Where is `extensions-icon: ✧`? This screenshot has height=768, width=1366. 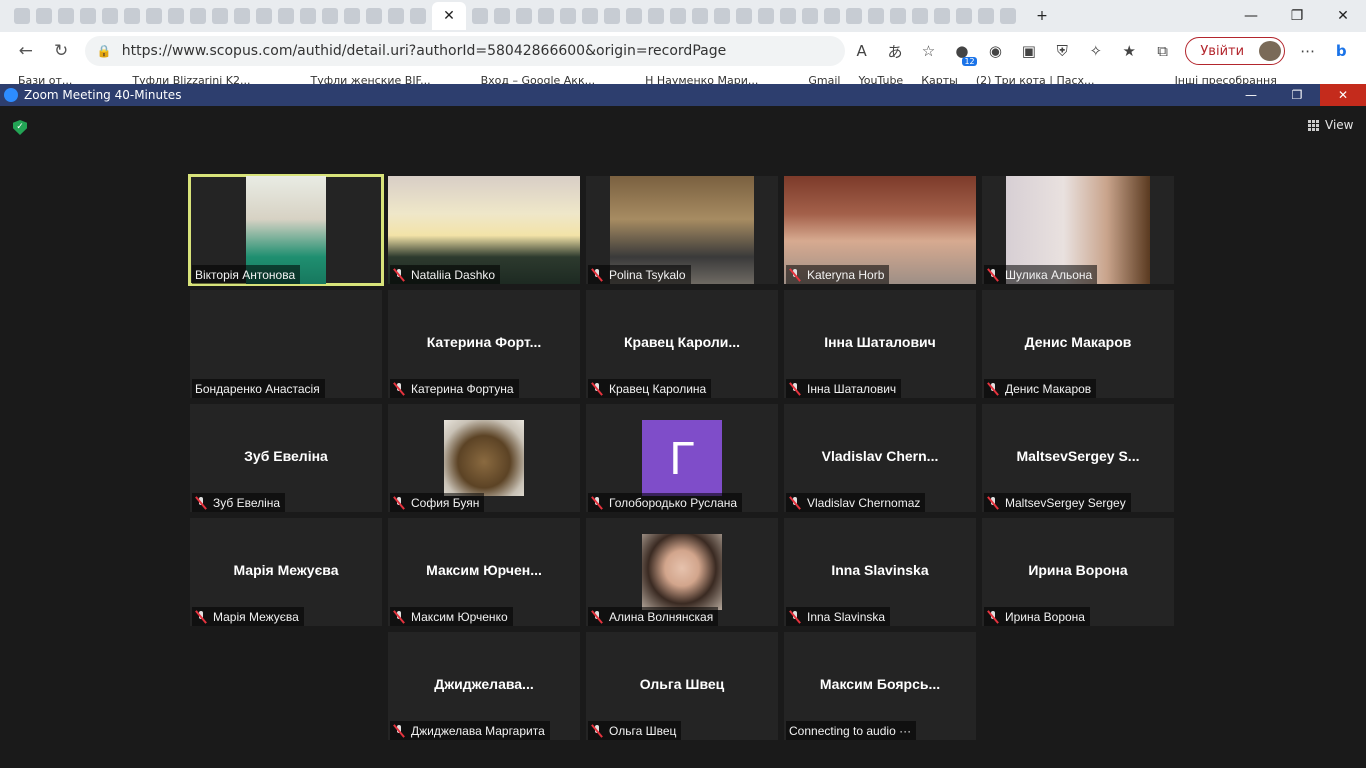 extensions-icon: ✧ is located at coordinates (1095, 51).